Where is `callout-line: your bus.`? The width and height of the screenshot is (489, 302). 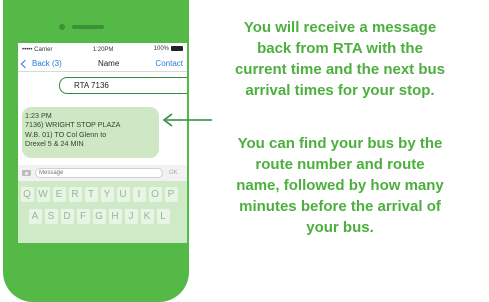
callout-line: your bus. is located at coordinates (340, 227).